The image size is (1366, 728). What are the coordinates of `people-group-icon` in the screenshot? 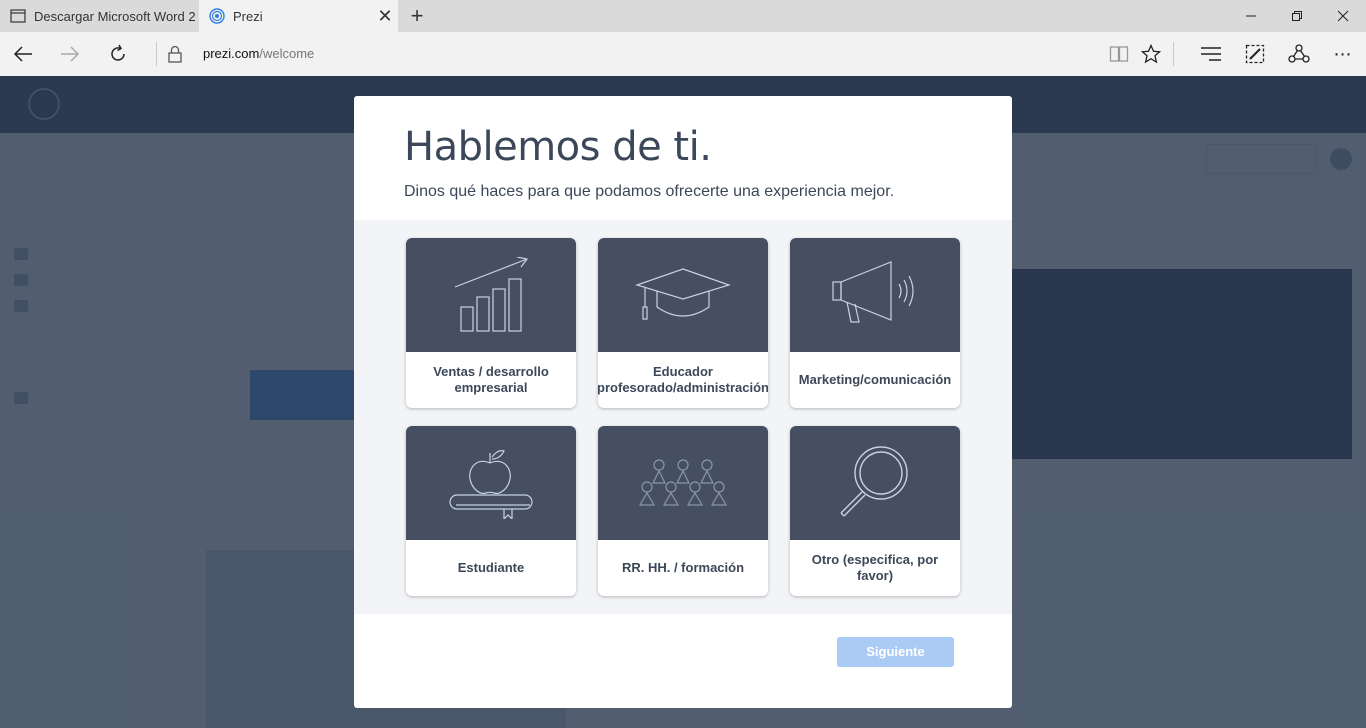 It's located at (683, 483).